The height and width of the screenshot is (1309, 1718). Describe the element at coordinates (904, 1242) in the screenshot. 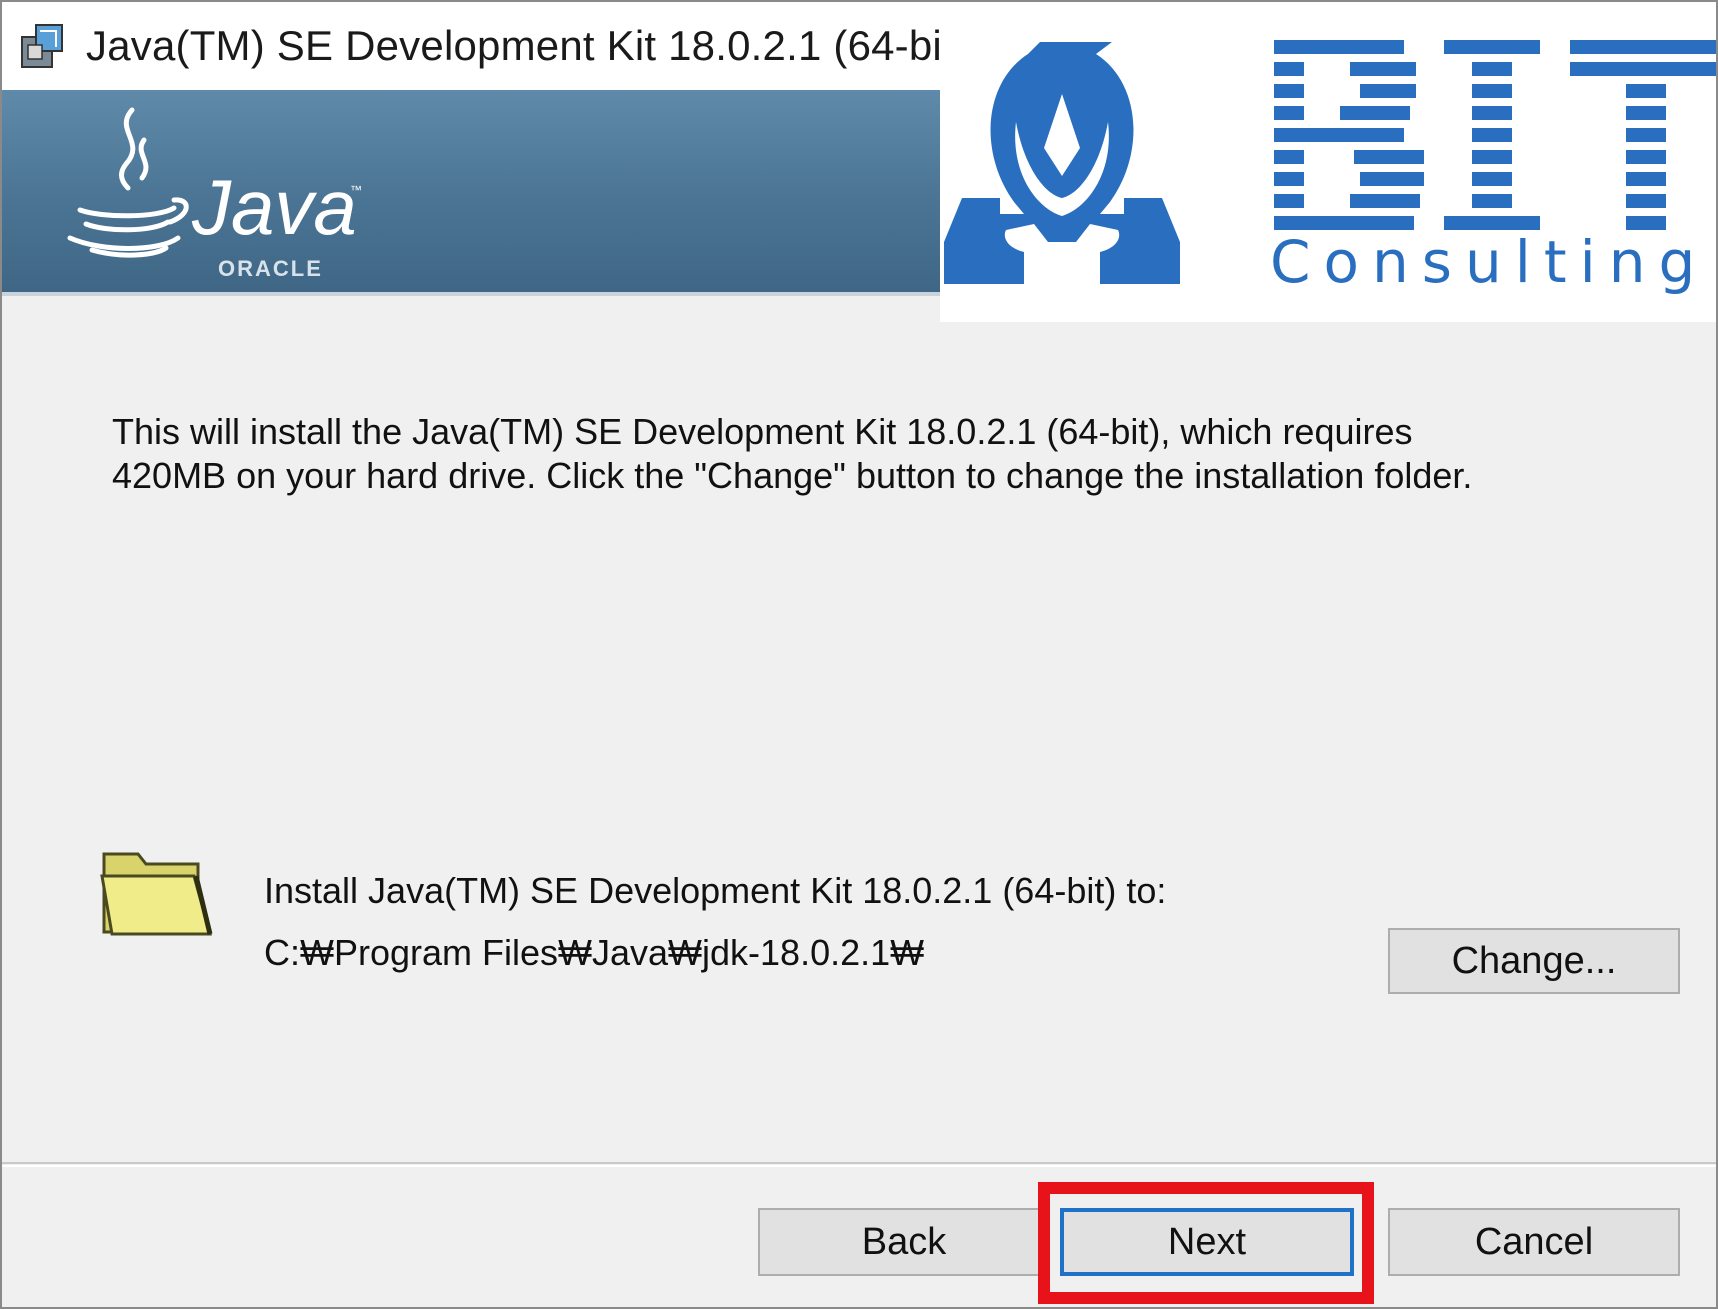

I see `back-button: Back` at that location.